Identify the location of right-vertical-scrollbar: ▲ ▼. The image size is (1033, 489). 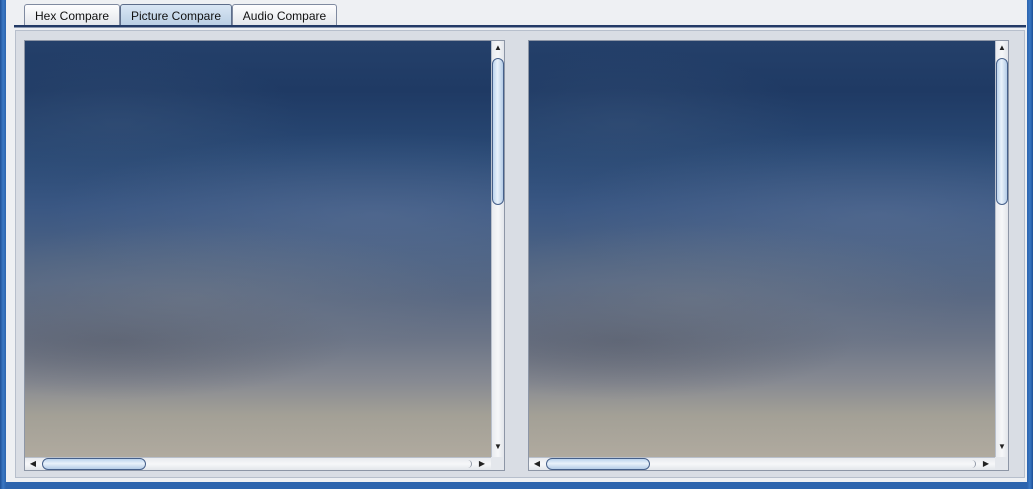
(1001, 249).